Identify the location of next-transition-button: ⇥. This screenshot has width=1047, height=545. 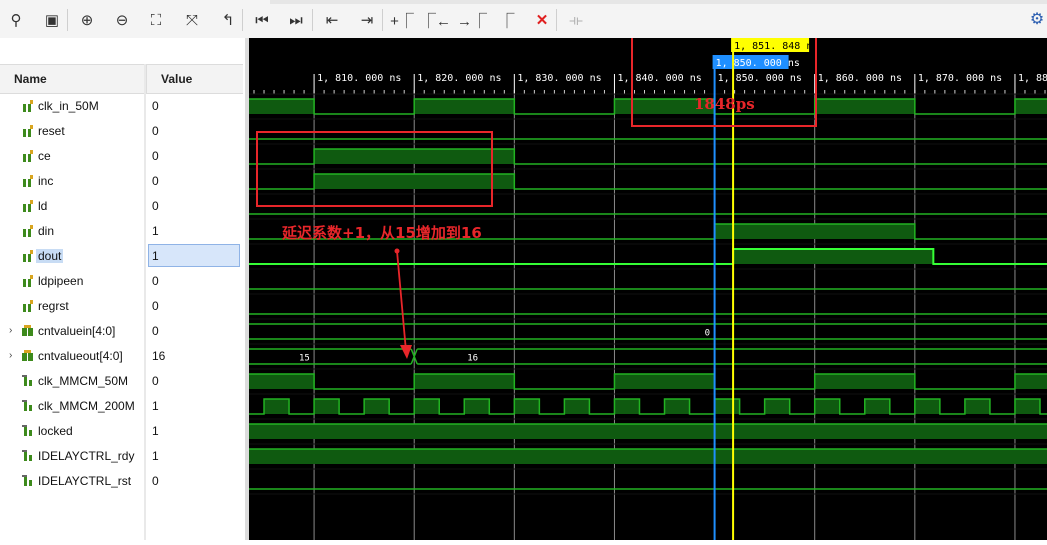
(367, 20).